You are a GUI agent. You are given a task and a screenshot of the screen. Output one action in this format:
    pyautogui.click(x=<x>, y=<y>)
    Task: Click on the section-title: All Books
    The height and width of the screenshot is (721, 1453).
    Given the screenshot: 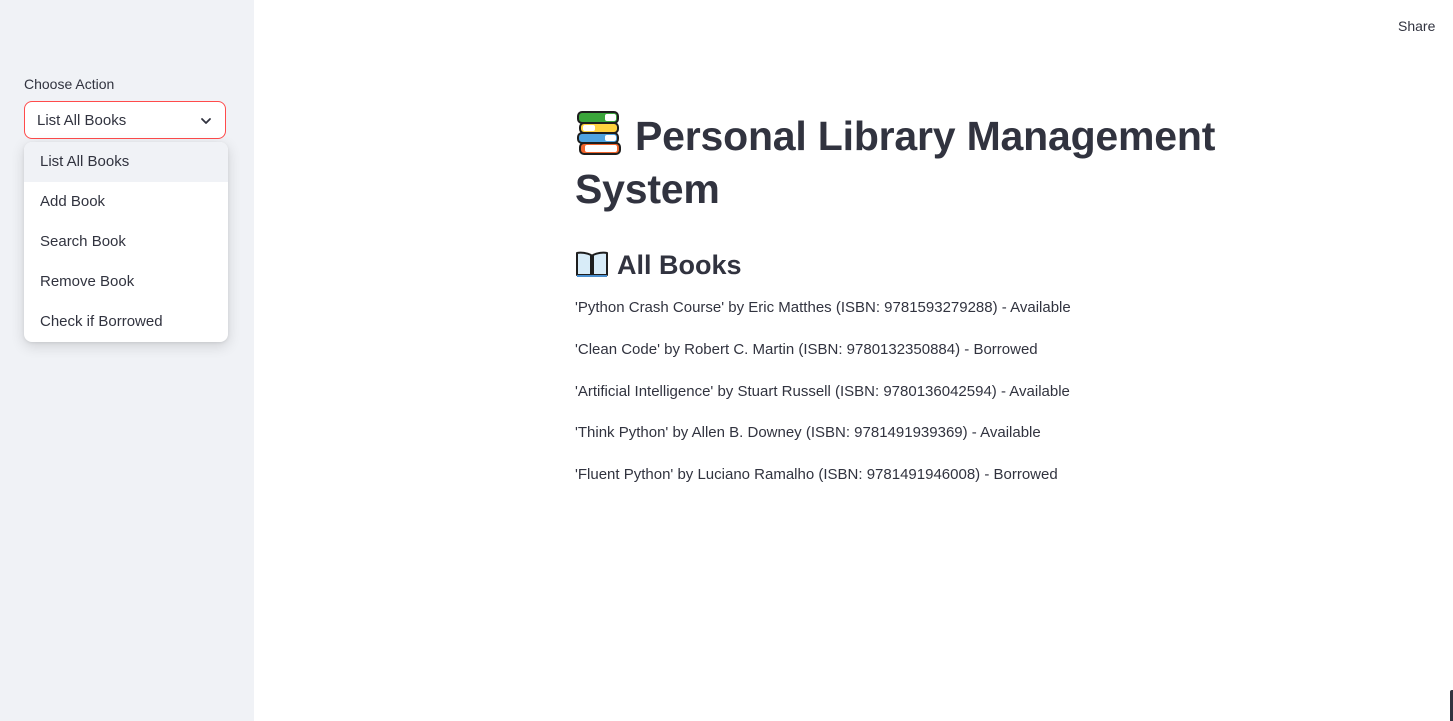 What is the action you would take?
    pyautogui.click(x=658, y=265)
    